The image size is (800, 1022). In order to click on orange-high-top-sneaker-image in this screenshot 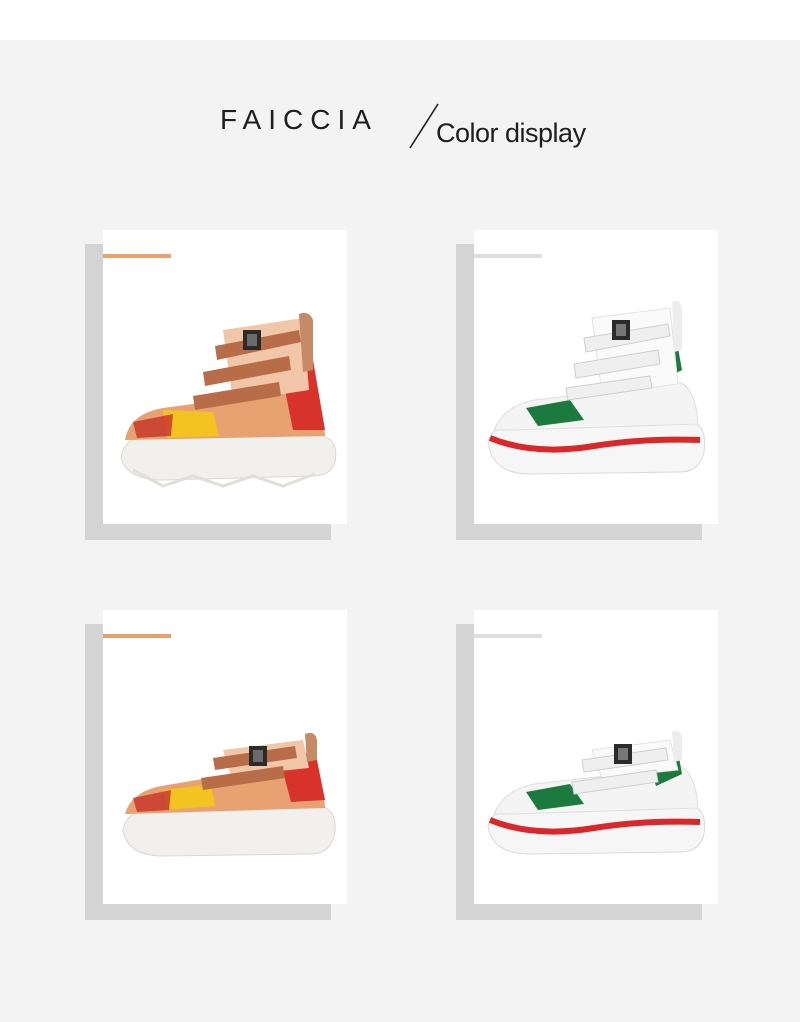, I will do `click(228, 400)`.